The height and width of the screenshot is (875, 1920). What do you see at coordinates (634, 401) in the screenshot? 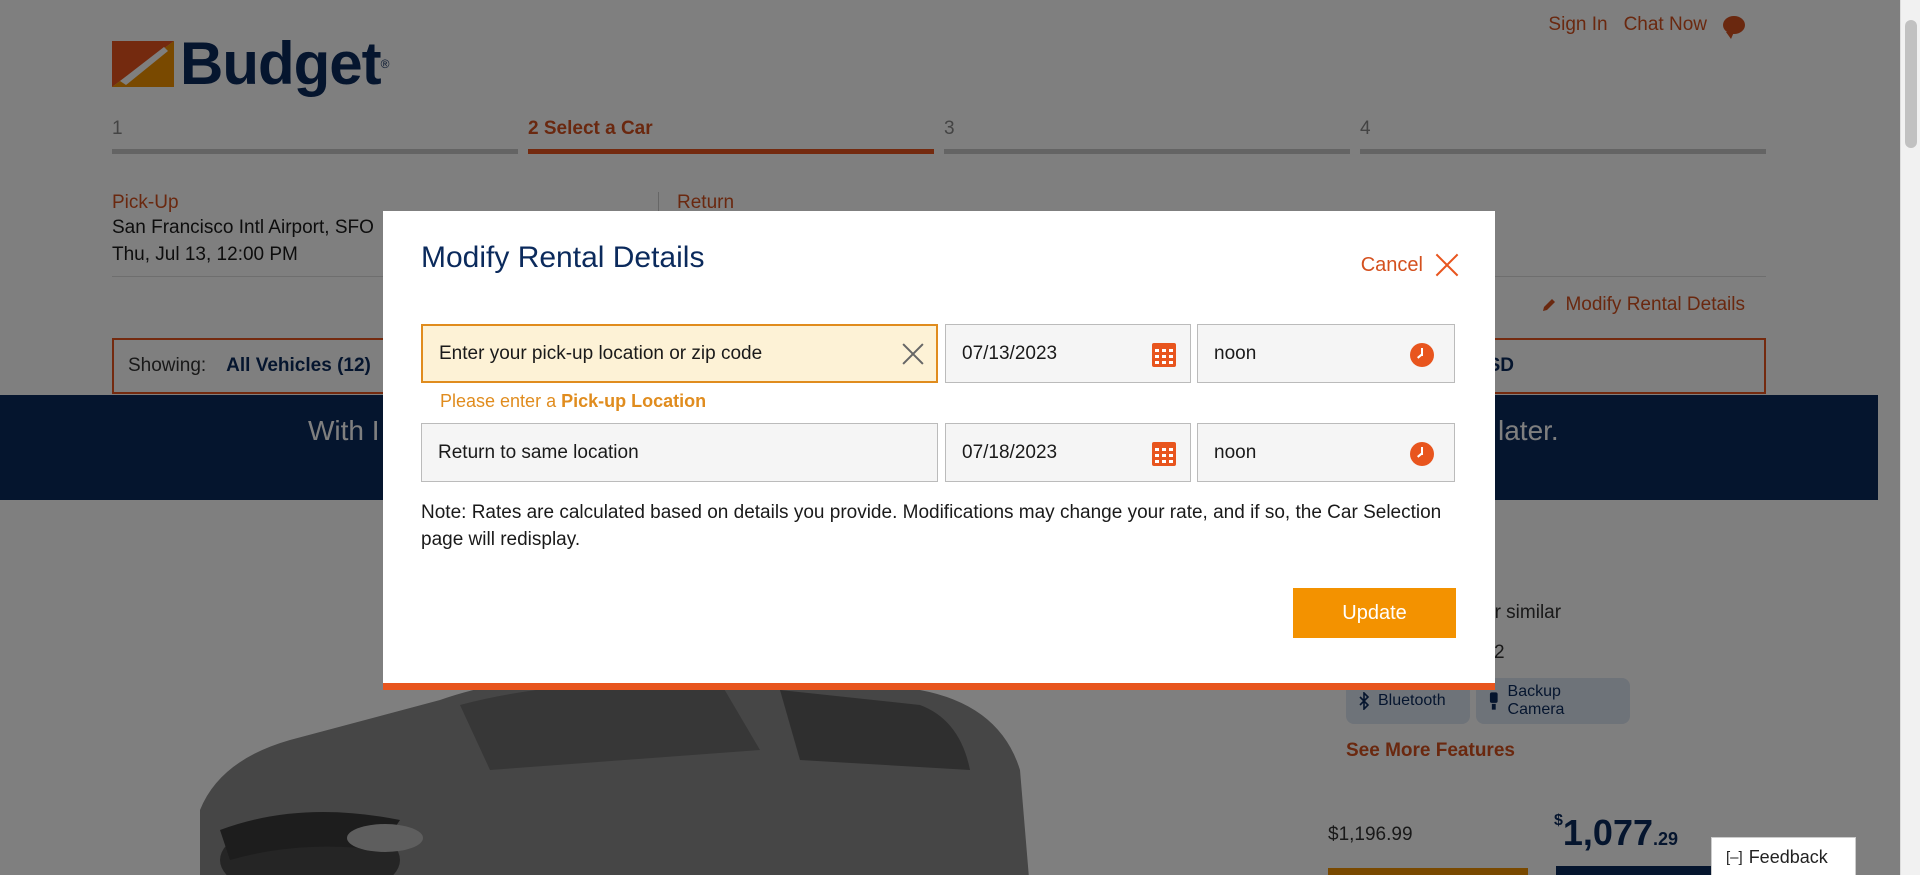
I see `error-field-name: Pick-up Location` at bounding box center [634, 401].